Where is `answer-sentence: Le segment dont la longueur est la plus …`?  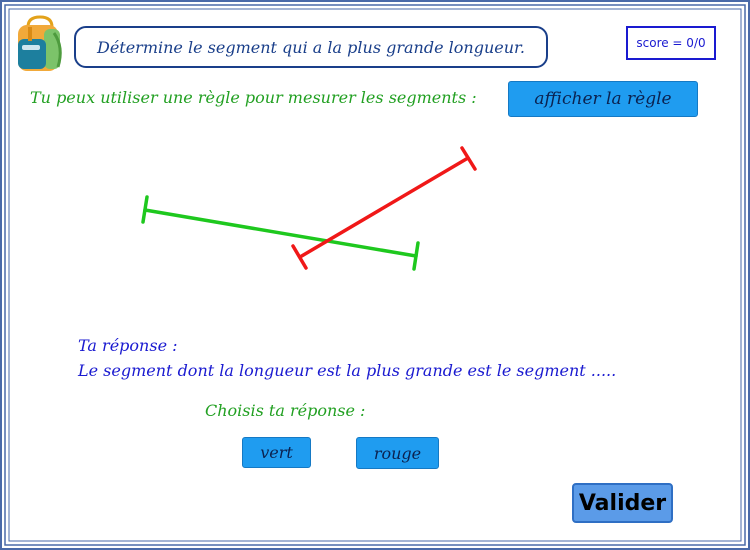 answer-sentence: Le segment dont la longueur est la plus … is located at coordinates (347, 370).